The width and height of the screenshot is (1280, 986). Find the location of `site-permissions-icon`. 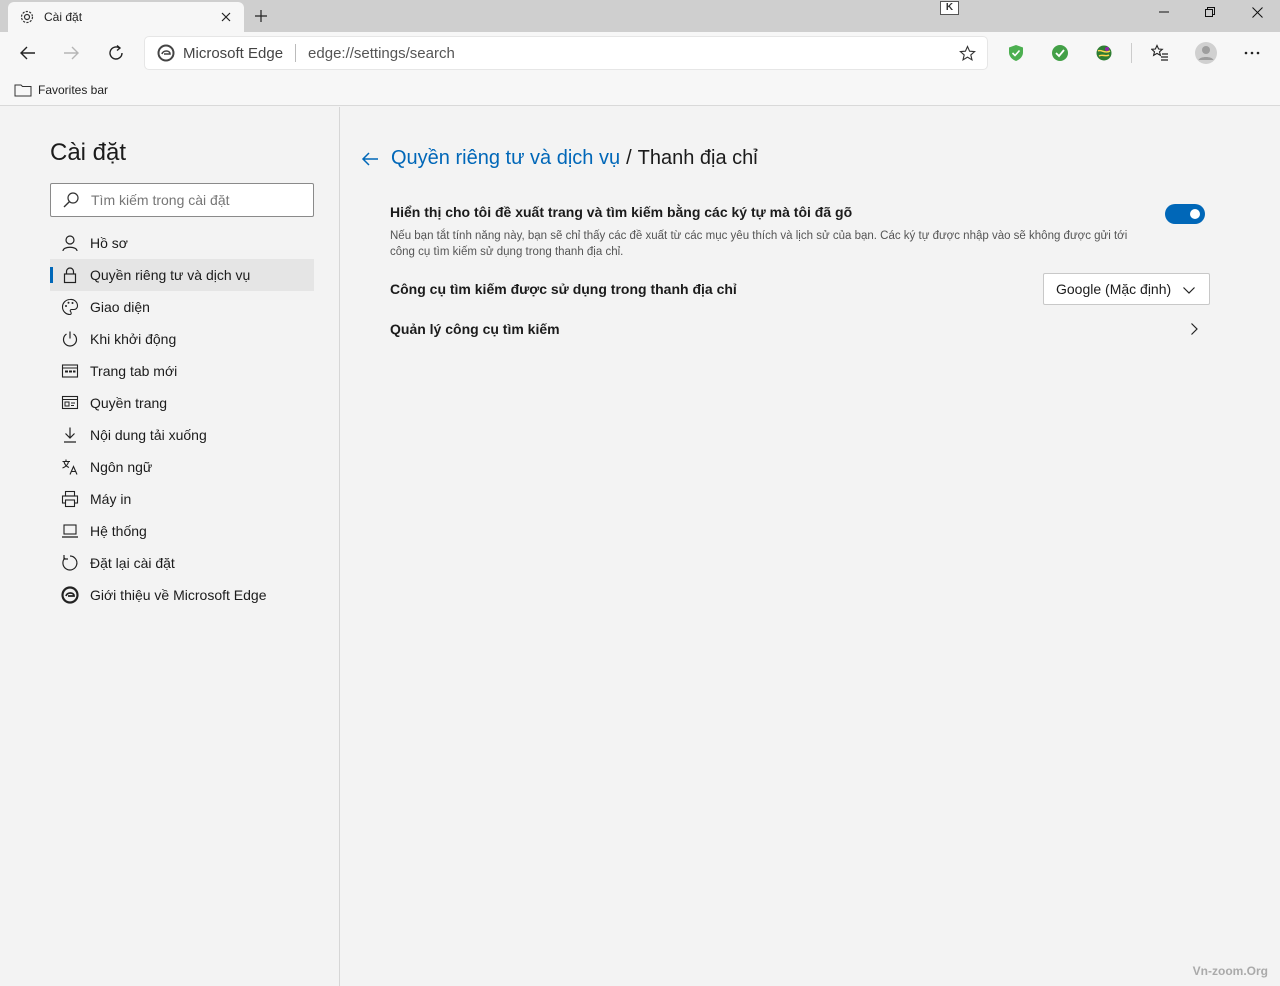

site-permissions-icon is located at coordinates (70, 403).